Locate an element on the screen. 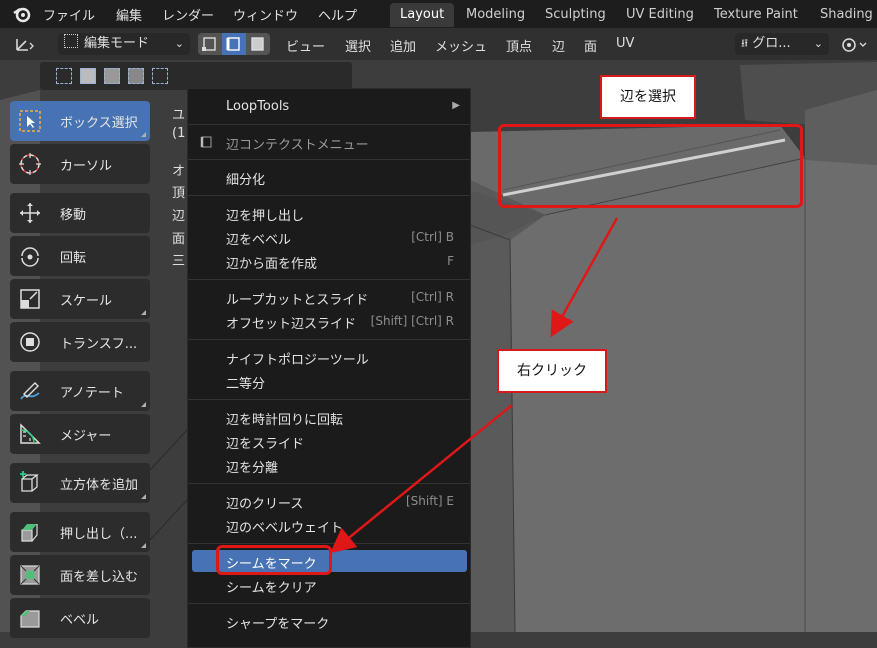 This screenshot has height=648, width=877. header-menu-vertex: 頂点 is located at coordinates (519, 45).